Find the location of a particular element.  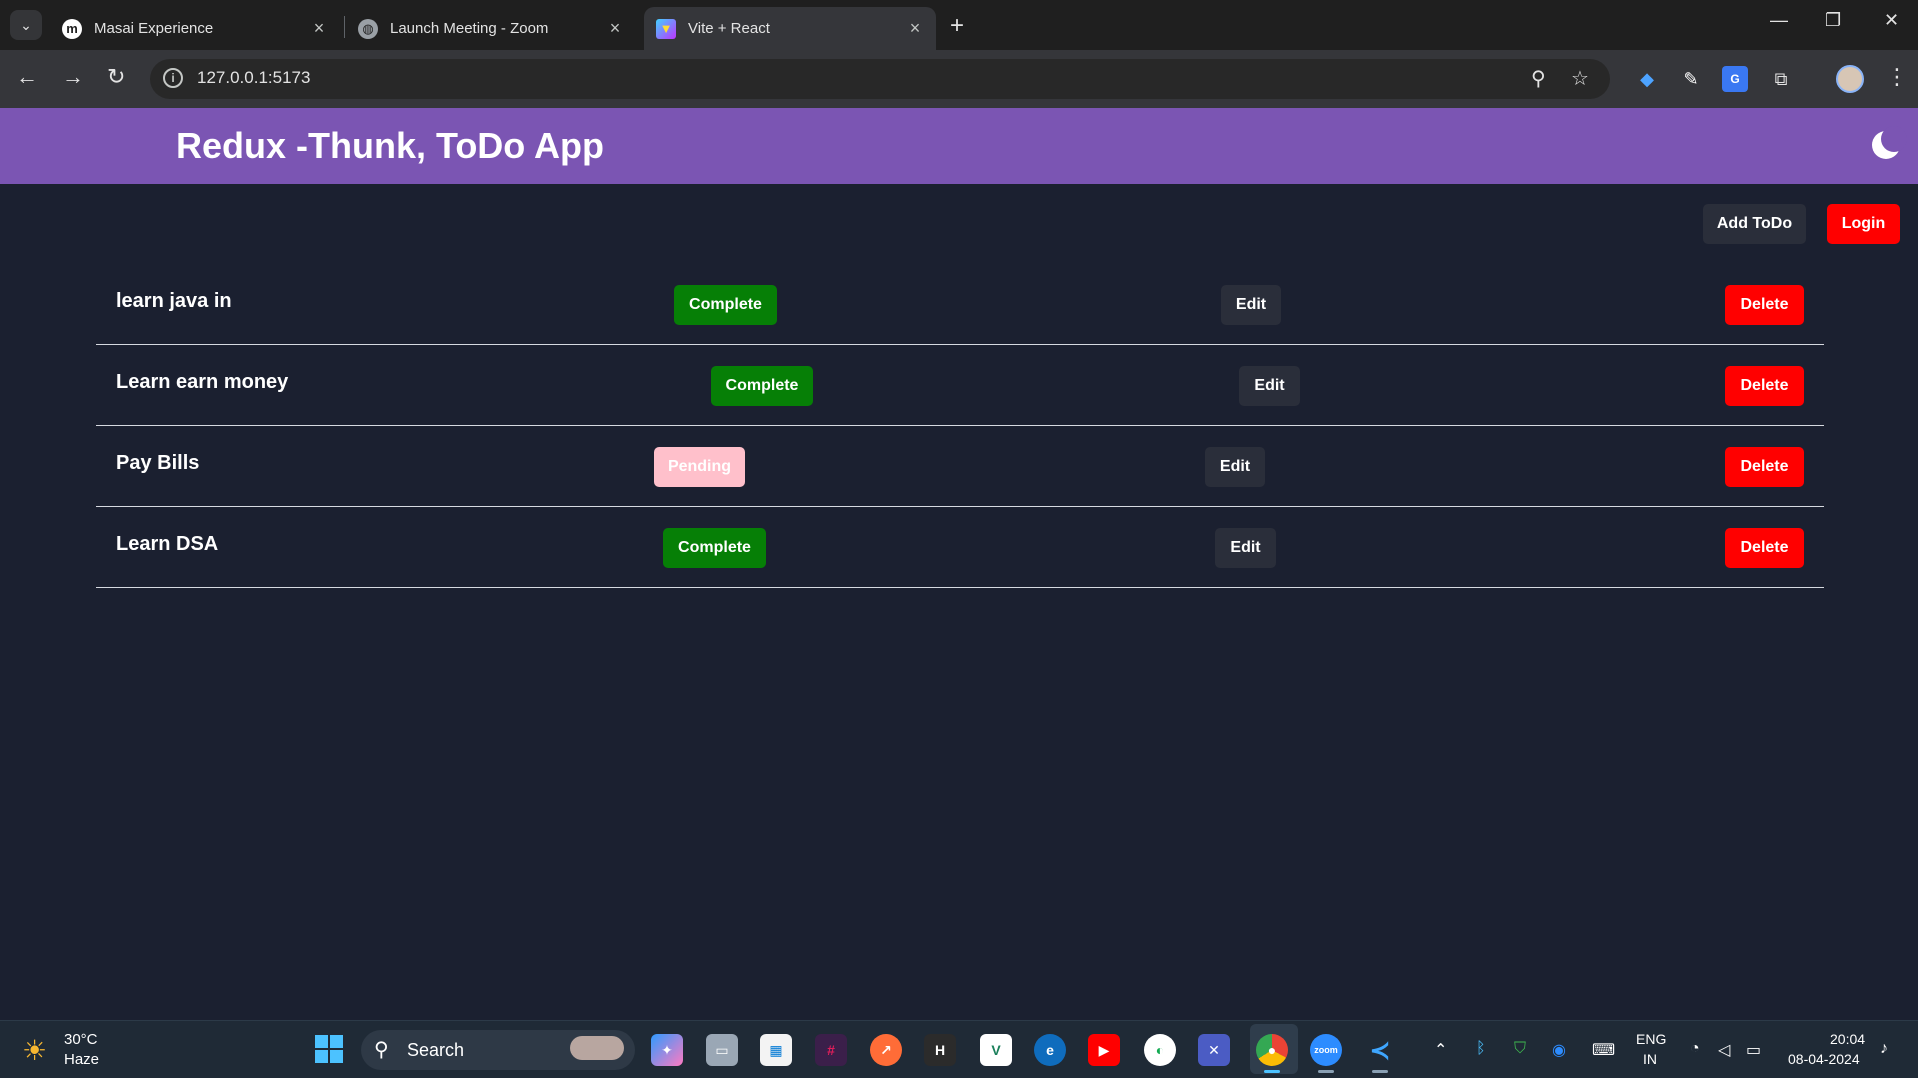

globe-icon: ◍ is located at coordinates (368, 28).